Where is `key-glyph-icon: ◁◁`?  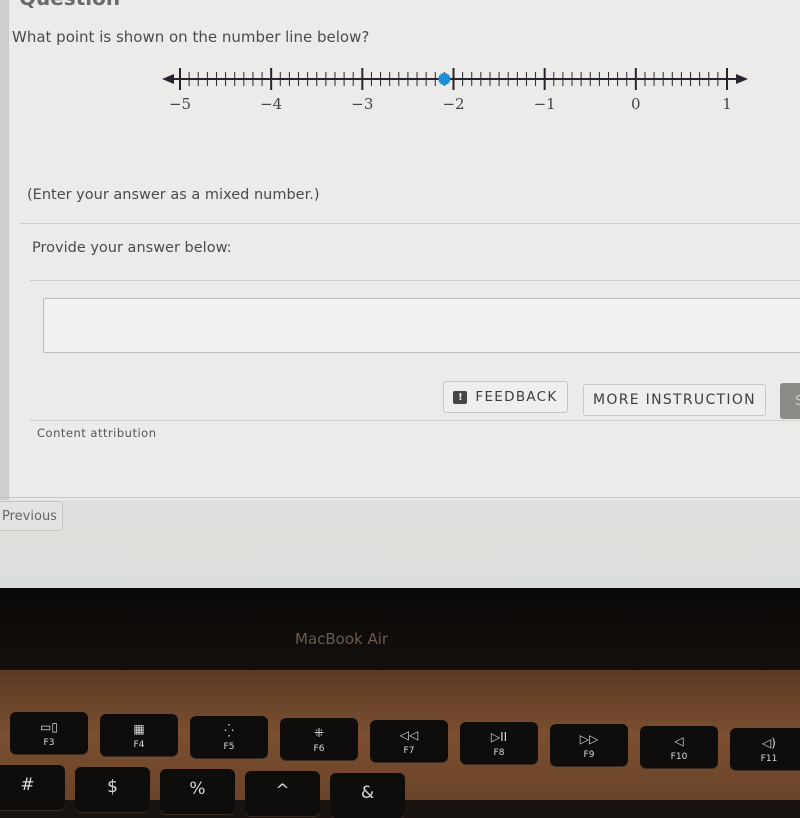 key-glyph-icon: ◁◁ is located at coordinates (409, 735).